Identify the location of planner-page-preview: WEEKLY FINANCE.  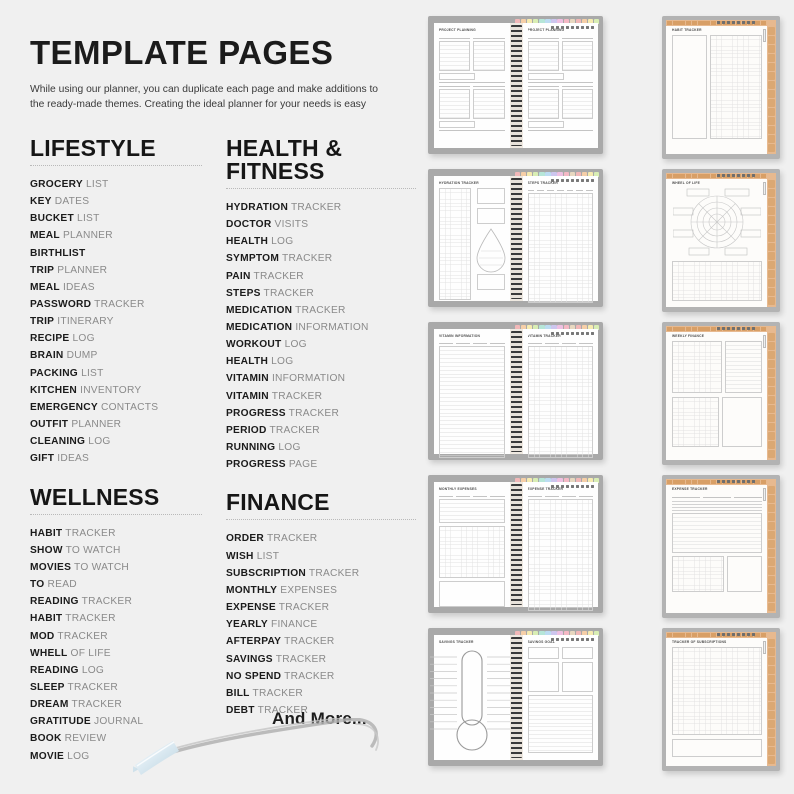
(721, 393).